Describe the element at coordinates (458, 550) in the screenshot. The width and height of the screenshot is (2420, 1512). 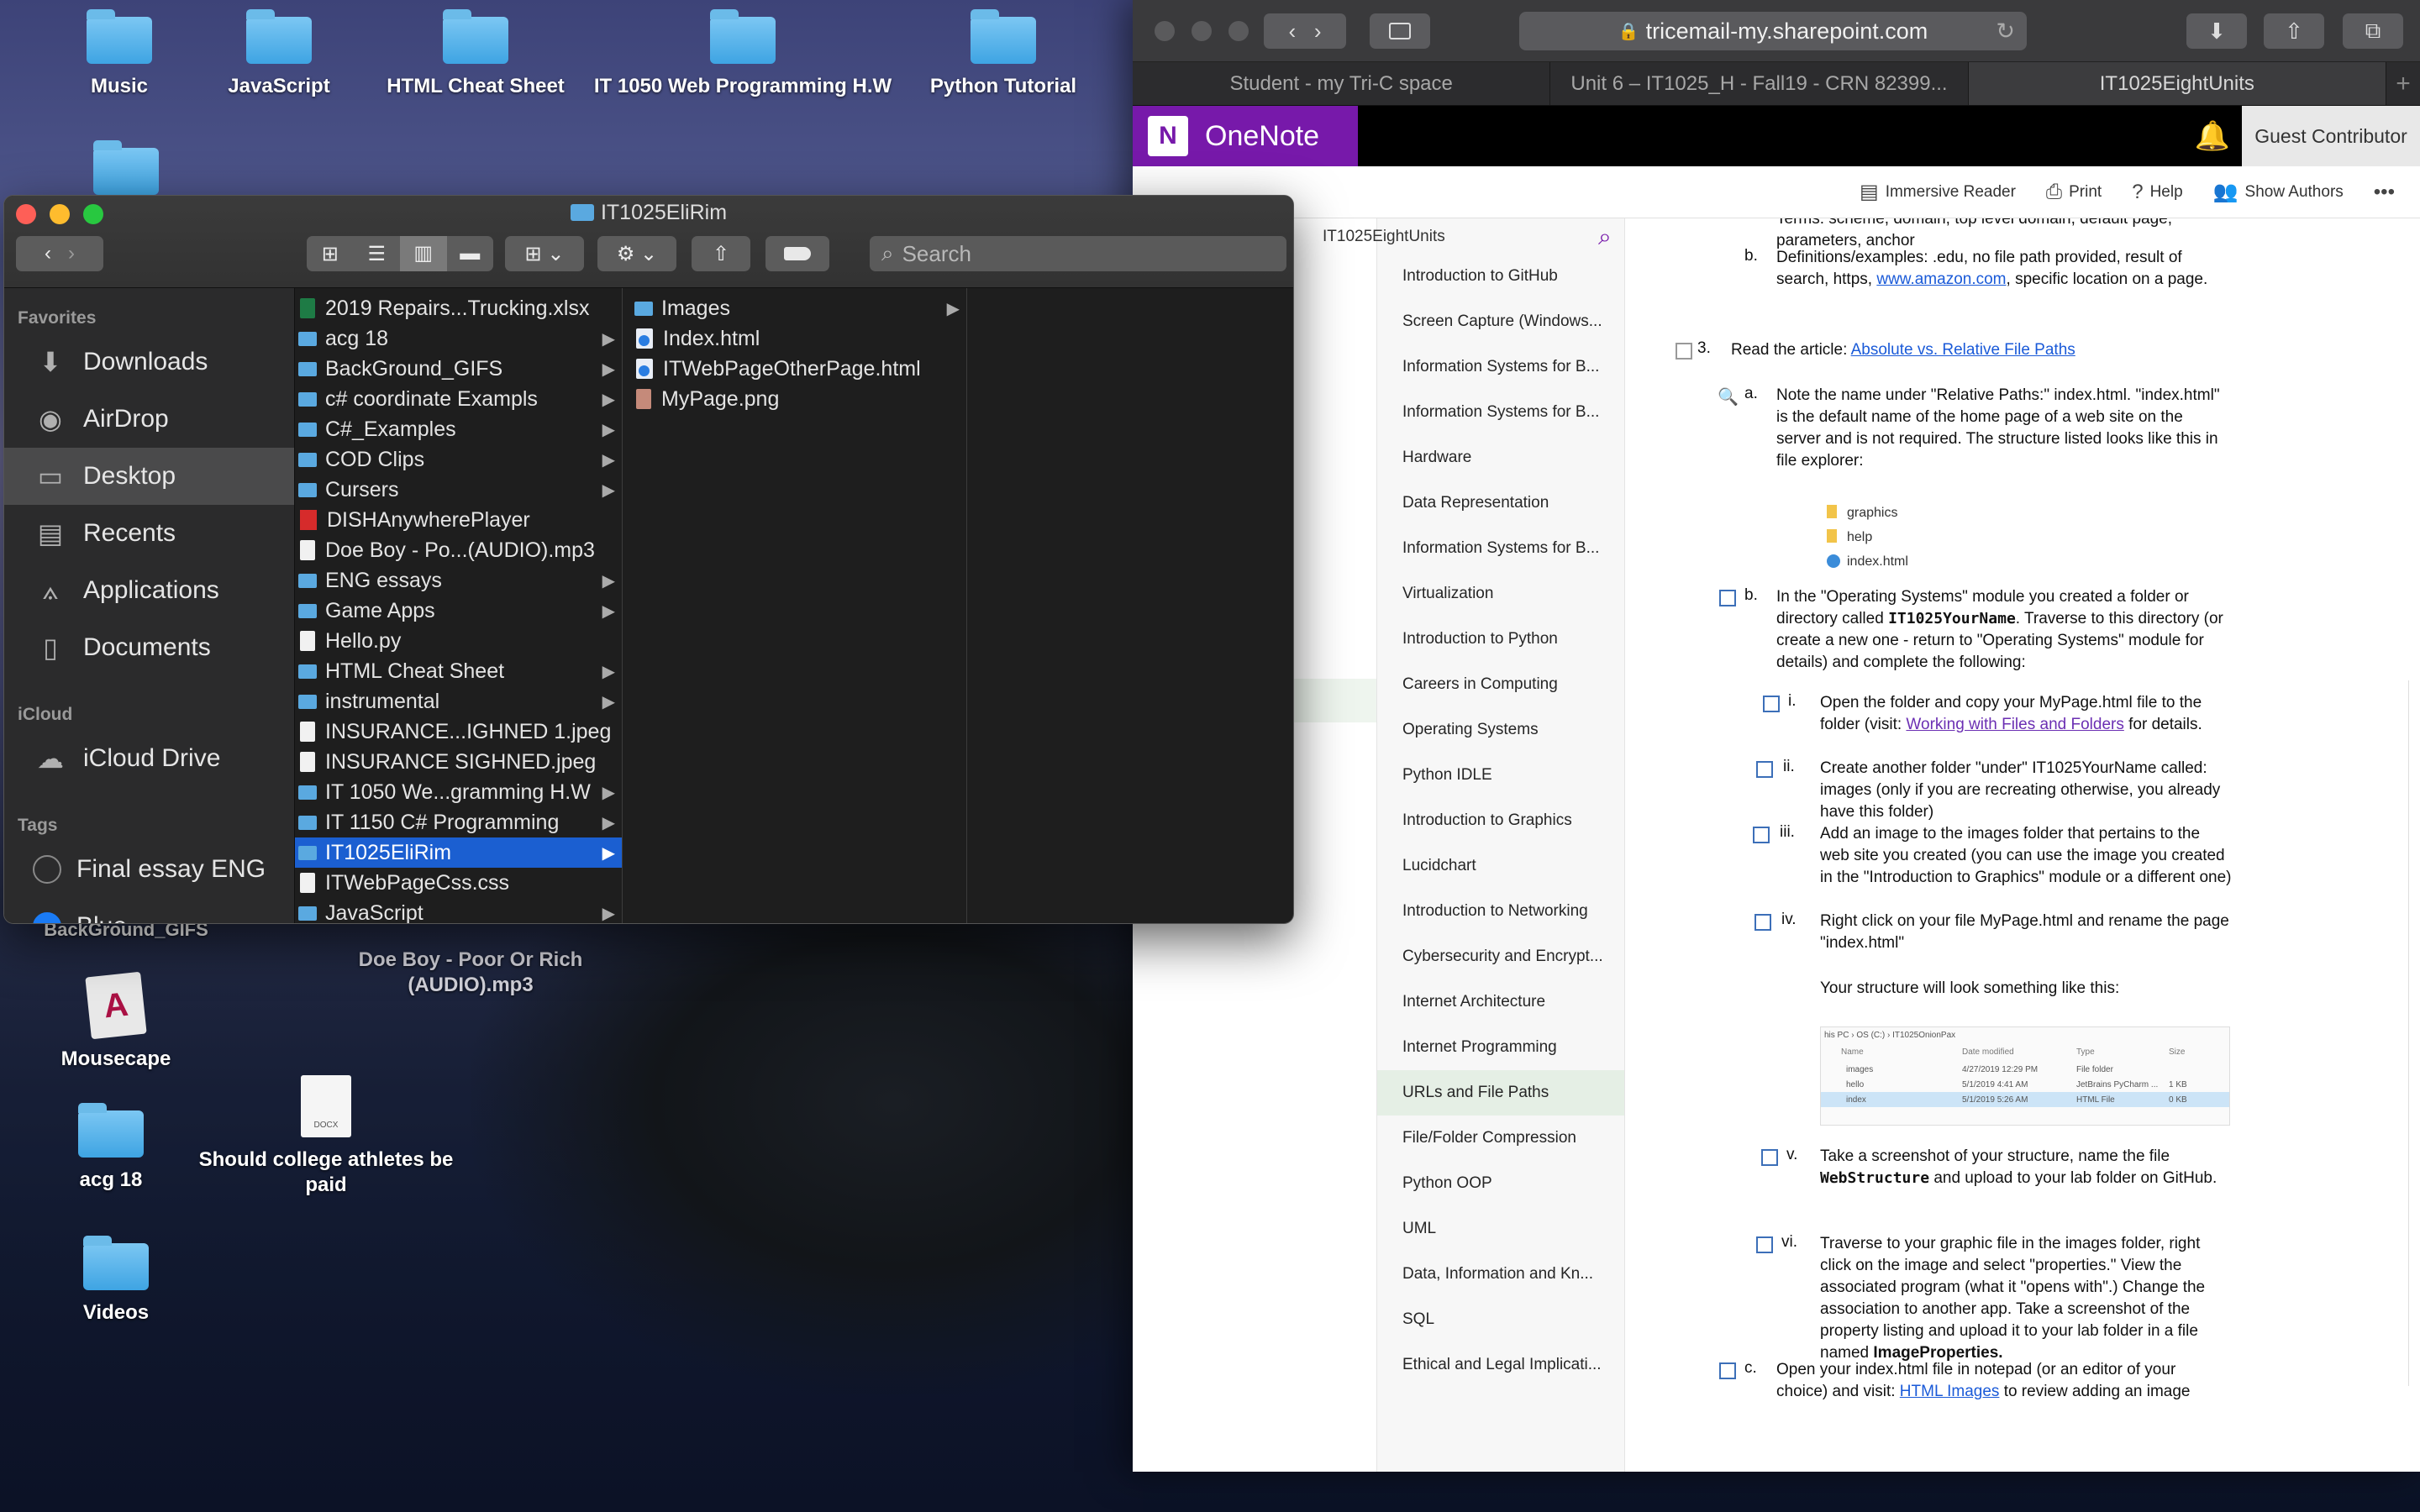
I see `list-item: Doe Boy - Po...(AUDIO).mp3` at that location.